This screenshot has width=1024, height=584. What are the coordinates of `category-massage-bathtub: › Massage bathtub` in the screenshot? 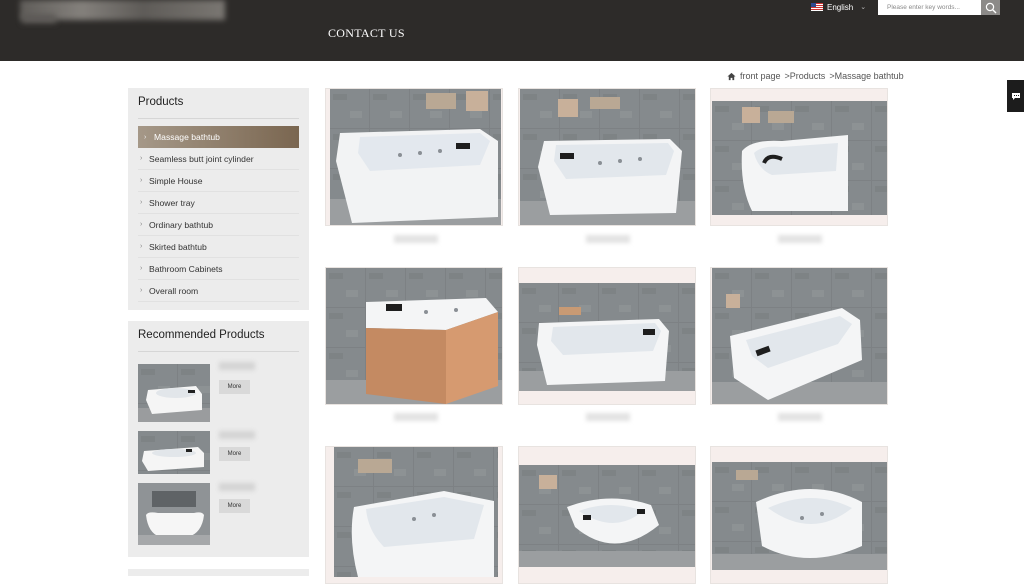 It's located at (218, 137).